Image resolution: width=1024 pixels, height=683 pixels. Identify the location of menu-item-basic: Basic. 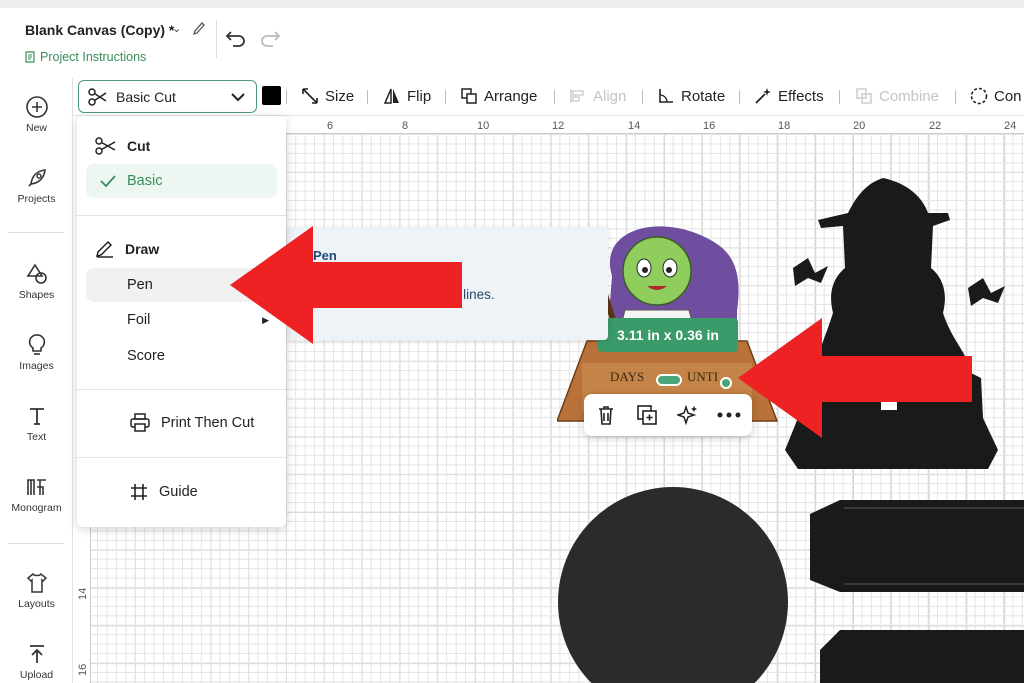
(181, 181).